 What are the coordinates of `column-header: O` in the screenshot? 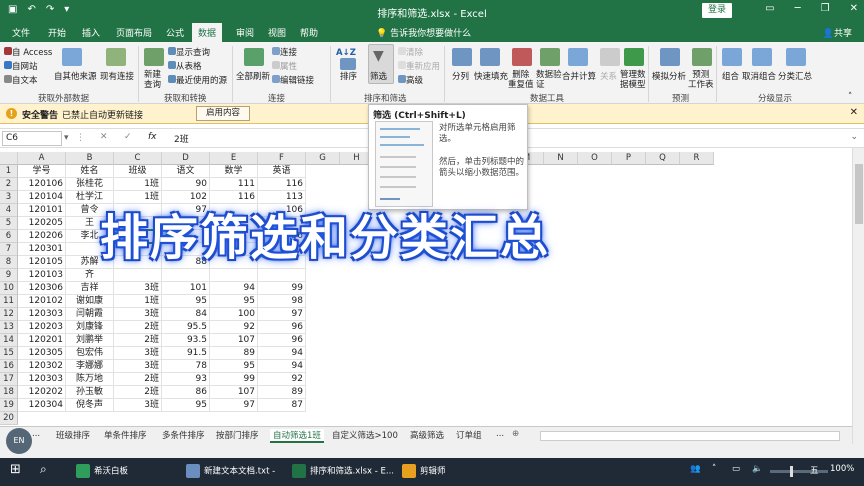 It's located at (595, 158).